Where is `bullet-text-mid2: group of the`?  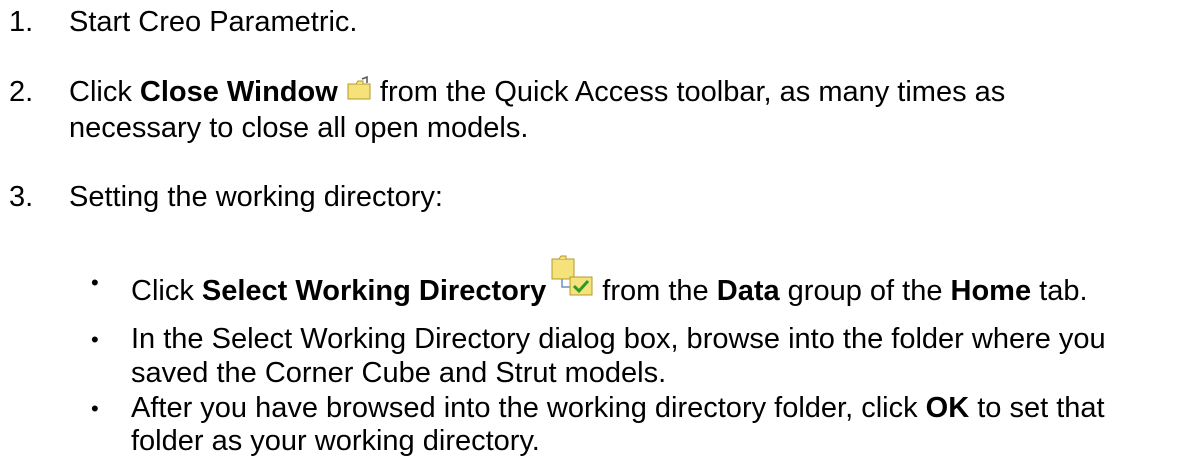
bullet-text-mid2: group of the is located at coordinates (865, 291).